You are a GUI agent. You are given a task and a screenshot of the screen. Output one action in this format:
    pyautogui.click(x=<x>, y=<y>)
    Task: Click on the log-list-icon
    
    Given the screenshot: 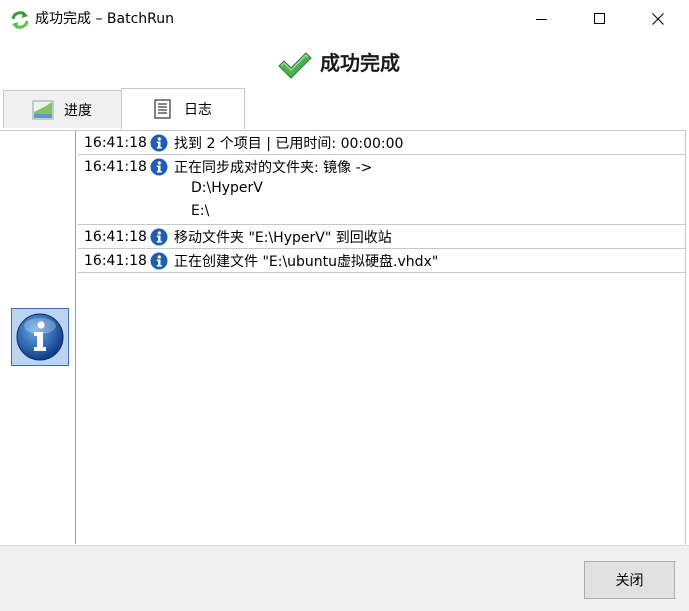 What is the action you would take?
    pyautogui.click(x=162, y=109)
    